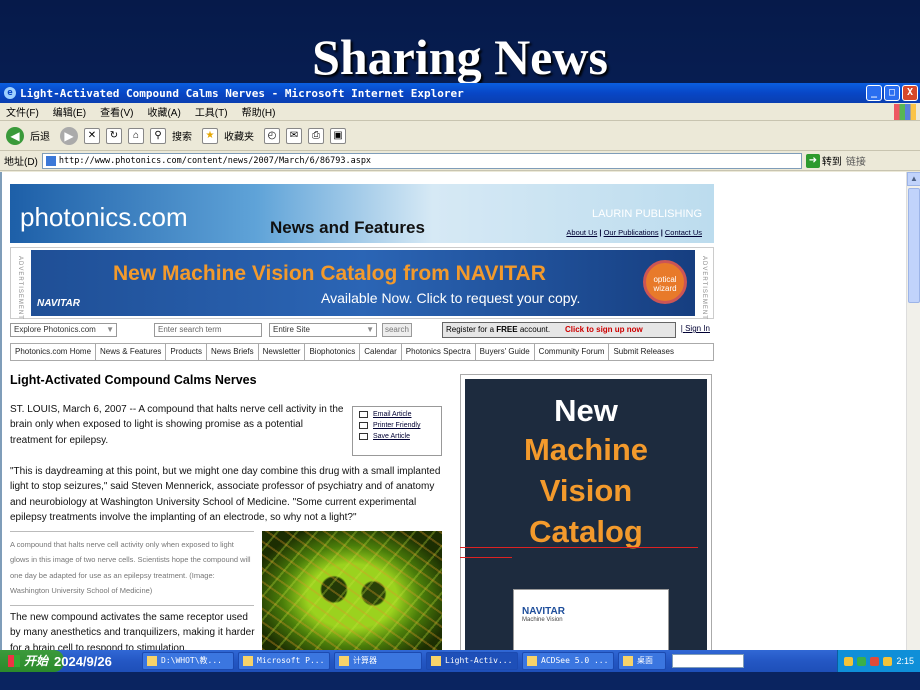  What do you see at coordinates (542, 620) in the screenshot?
I see `book-title: Machine Vision` at bounding box center [542, 620].